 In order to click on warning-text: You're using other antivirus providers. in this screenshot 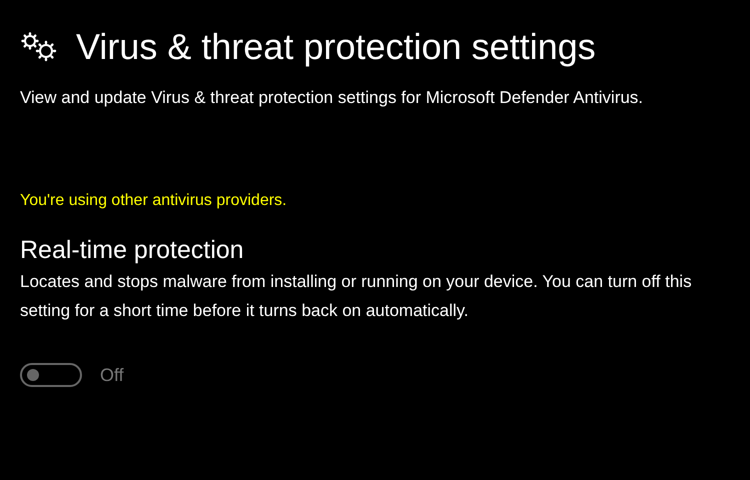, I will do `click(154, 201)`.